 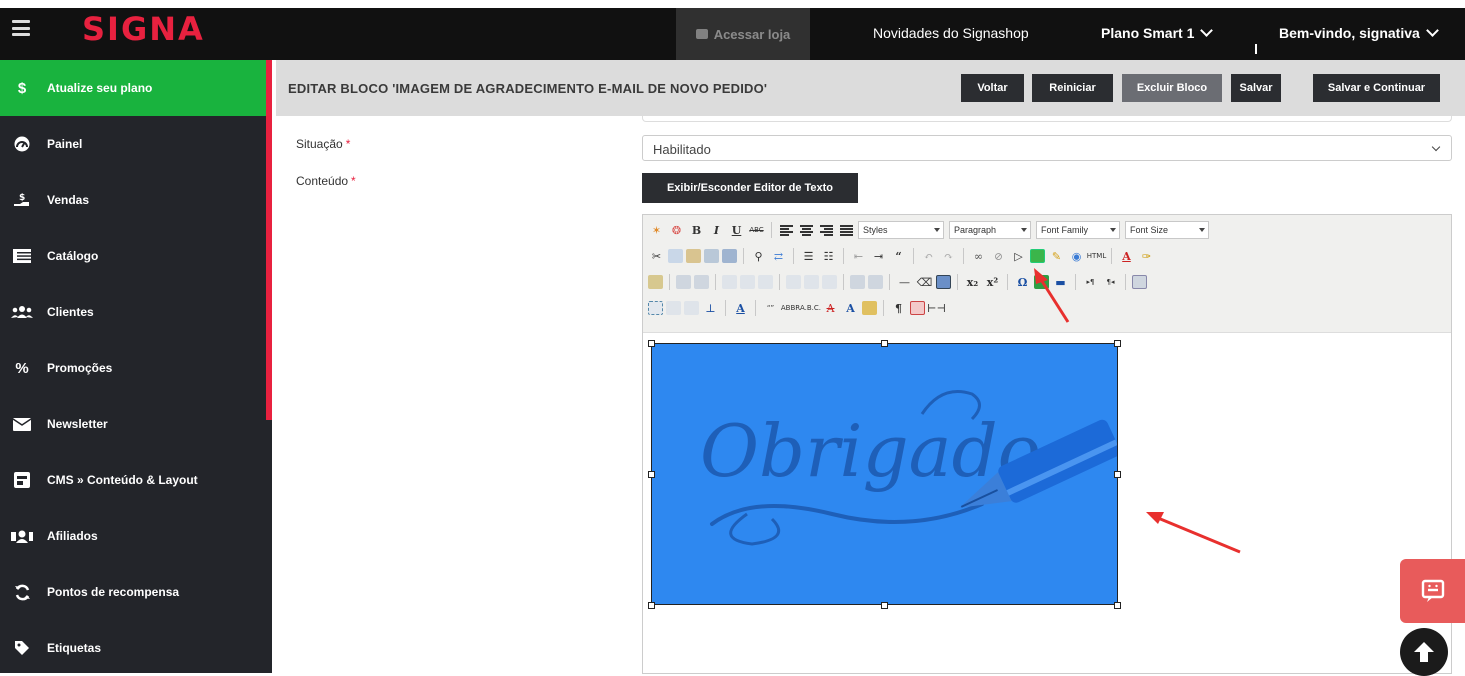 I want to click on move-backward-icon, so click(x=691, y=308).